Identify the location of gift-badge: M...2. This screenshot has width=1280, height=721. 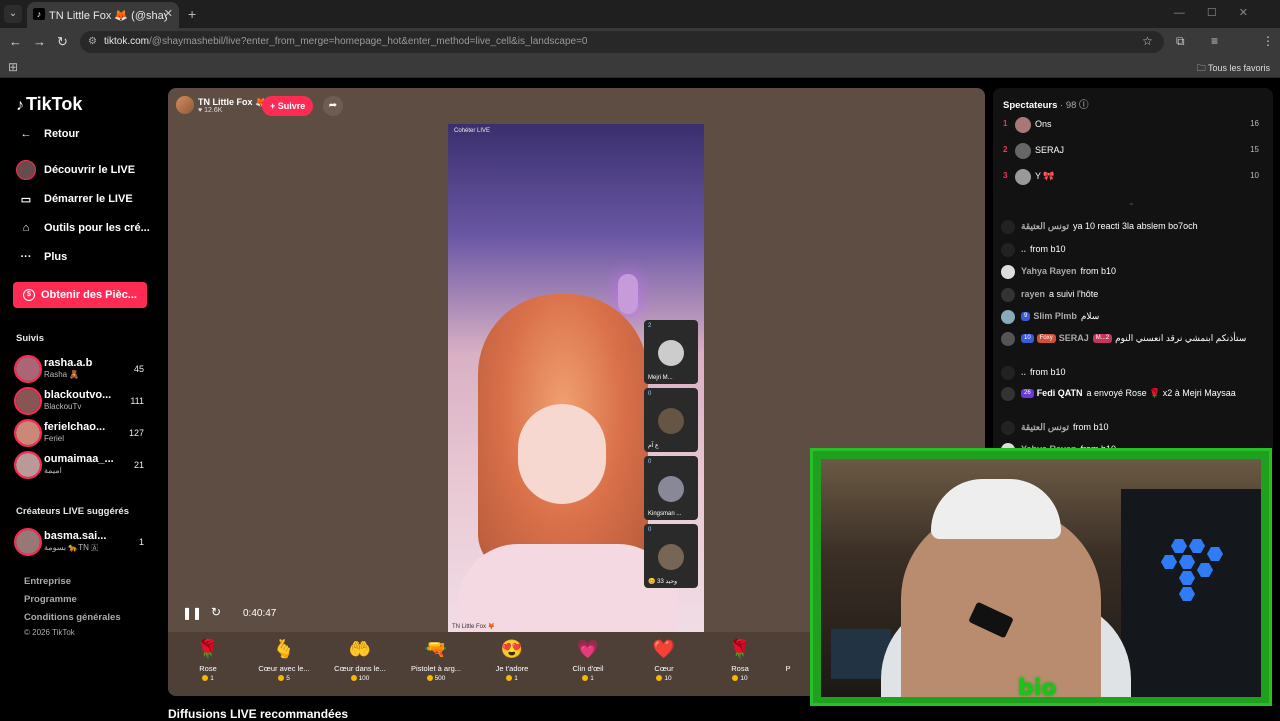
(1102, 339).